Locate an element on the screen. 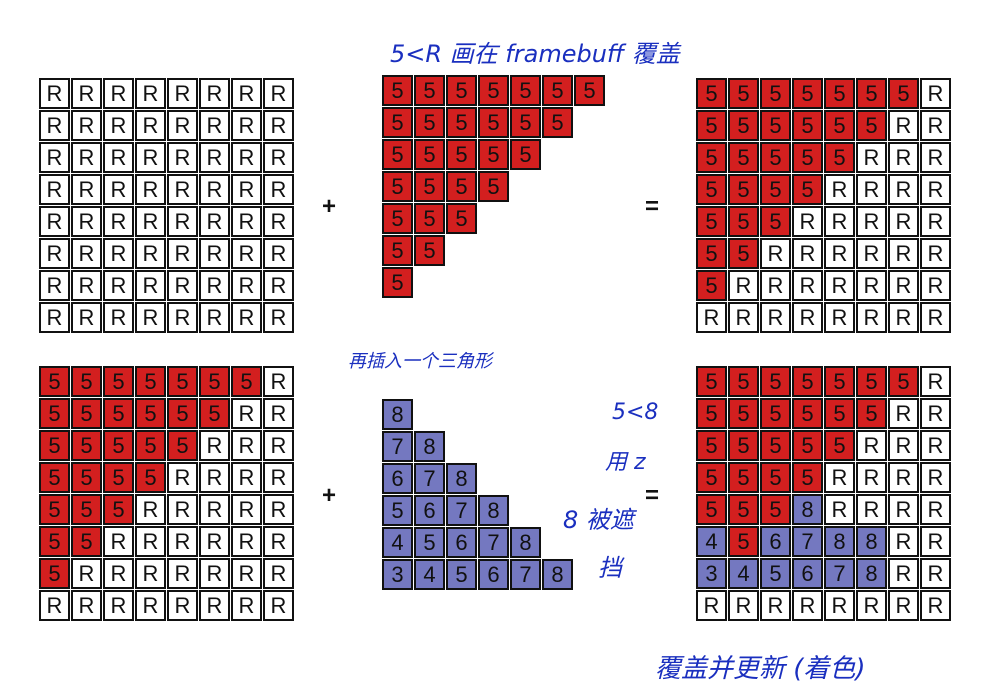 The image size is (985, 698). annotation-bottom: 覆盖并更新 (着色) is located at coordinates (760, 669).